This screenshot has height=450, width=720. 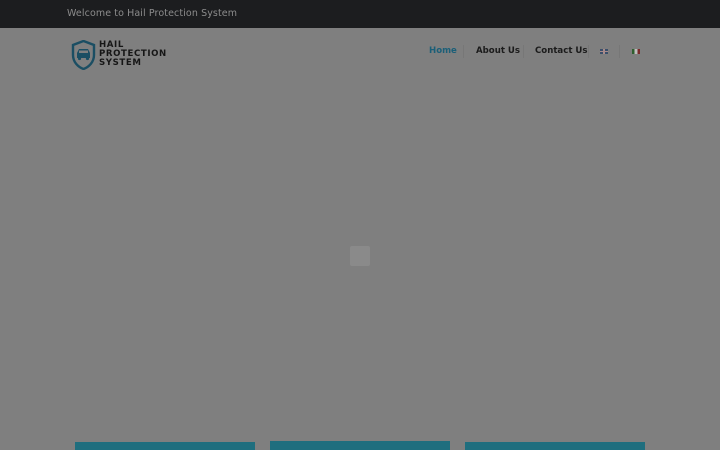 I want to click on top-bar: Welcome to Hail Protection System, so click(x=360, y=14).